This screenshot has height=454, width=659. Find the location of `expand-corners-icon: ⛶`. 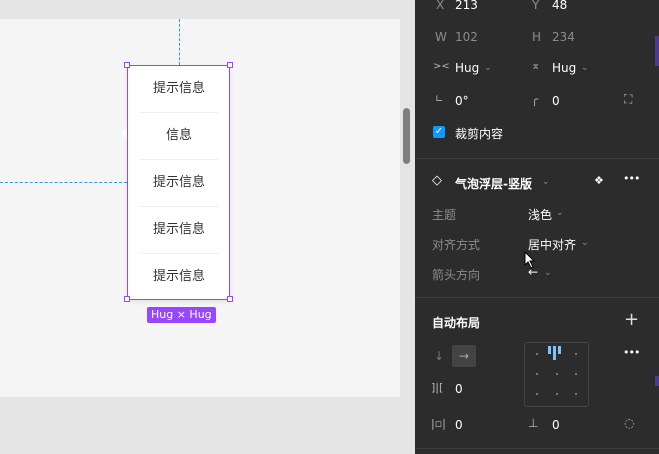

expand-corners-icon: ⛶ is located at coordinates (628, 99).